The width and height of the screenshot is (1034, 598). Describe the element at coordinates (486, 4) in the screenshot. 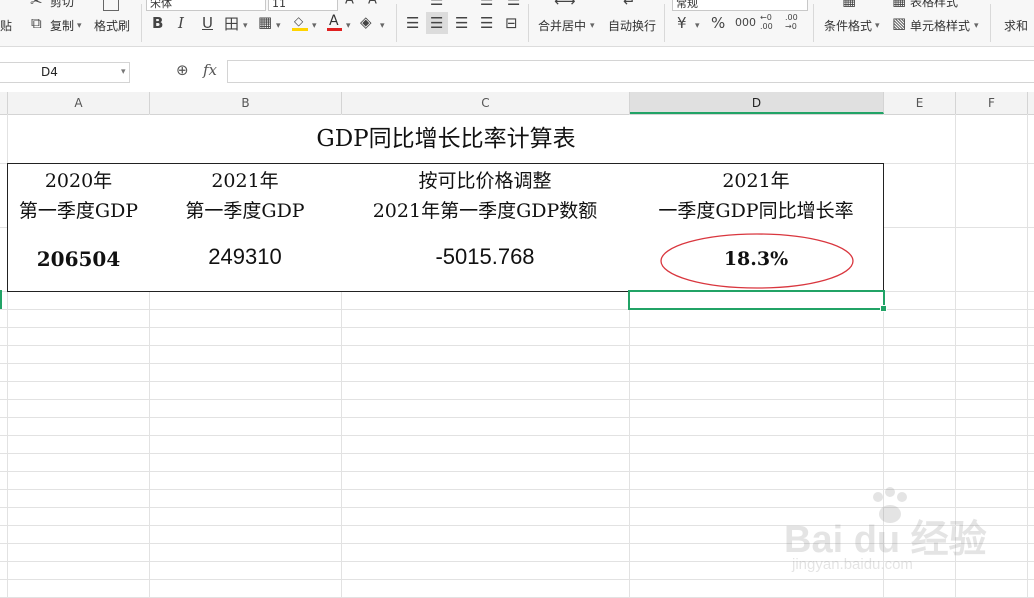

I see `align-bottom-icon: ☰` at that location.